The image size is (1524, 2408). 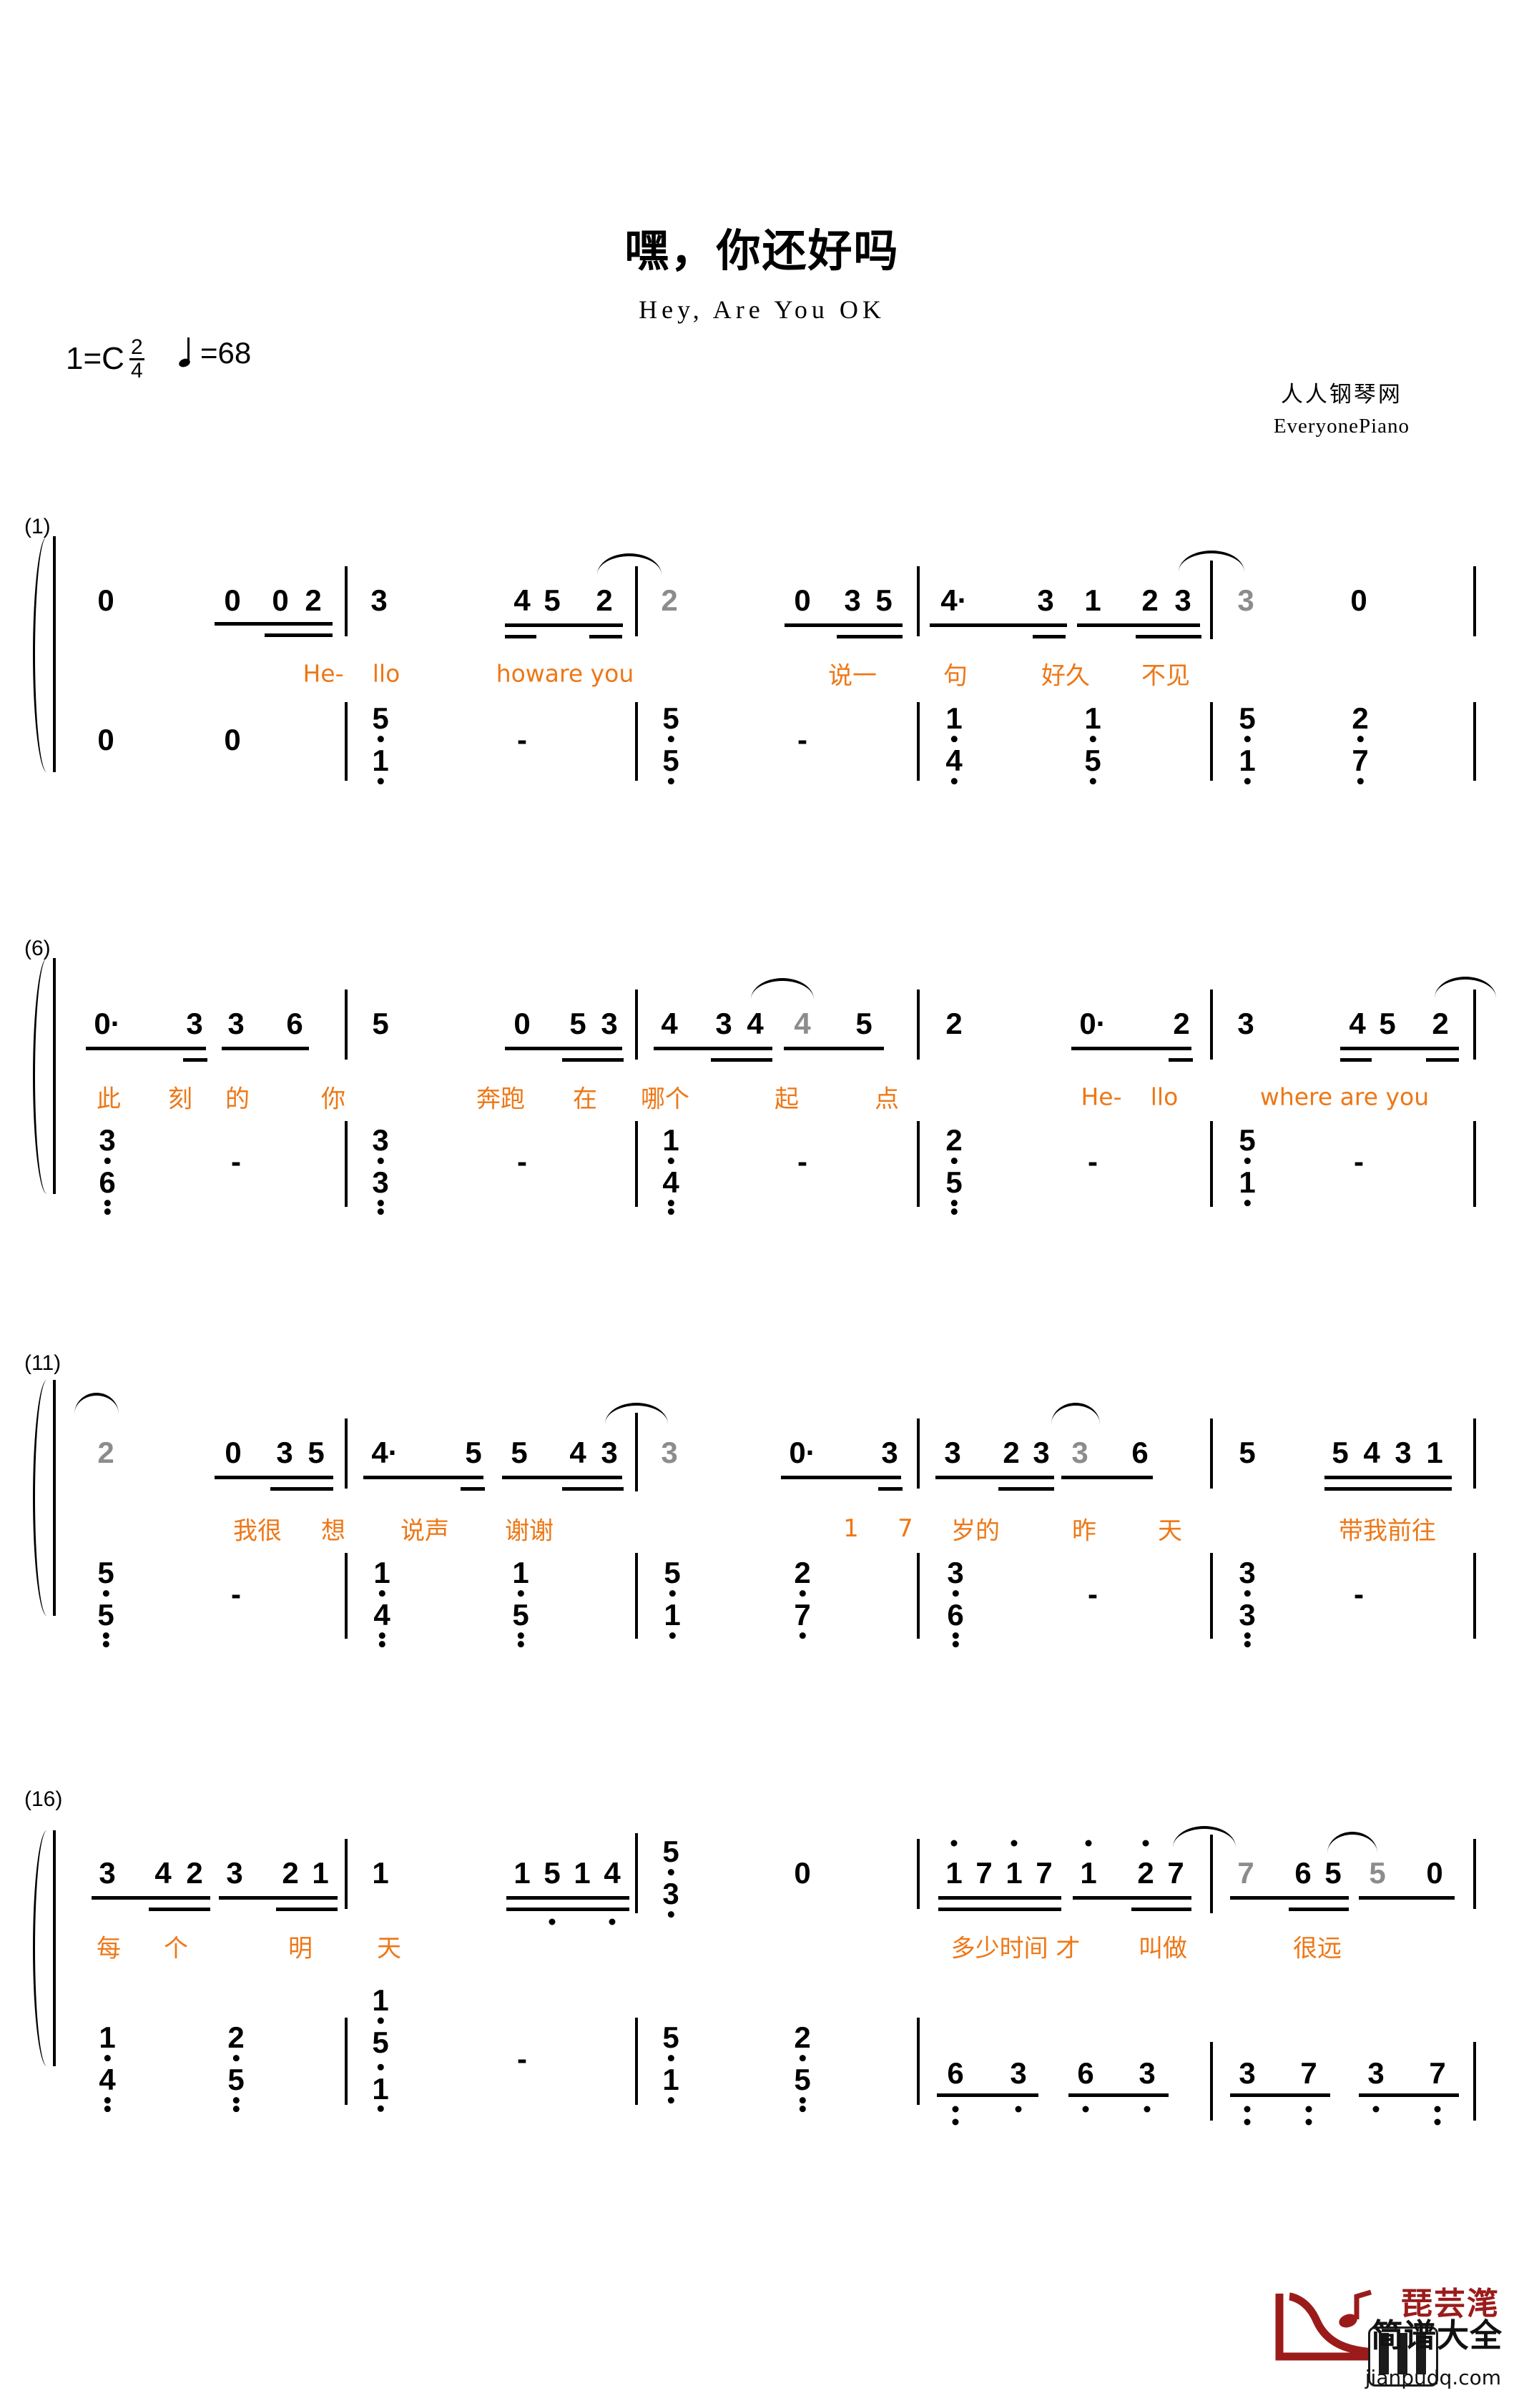 I want to click on octave-dot-high, so click(x=954, y=1843).